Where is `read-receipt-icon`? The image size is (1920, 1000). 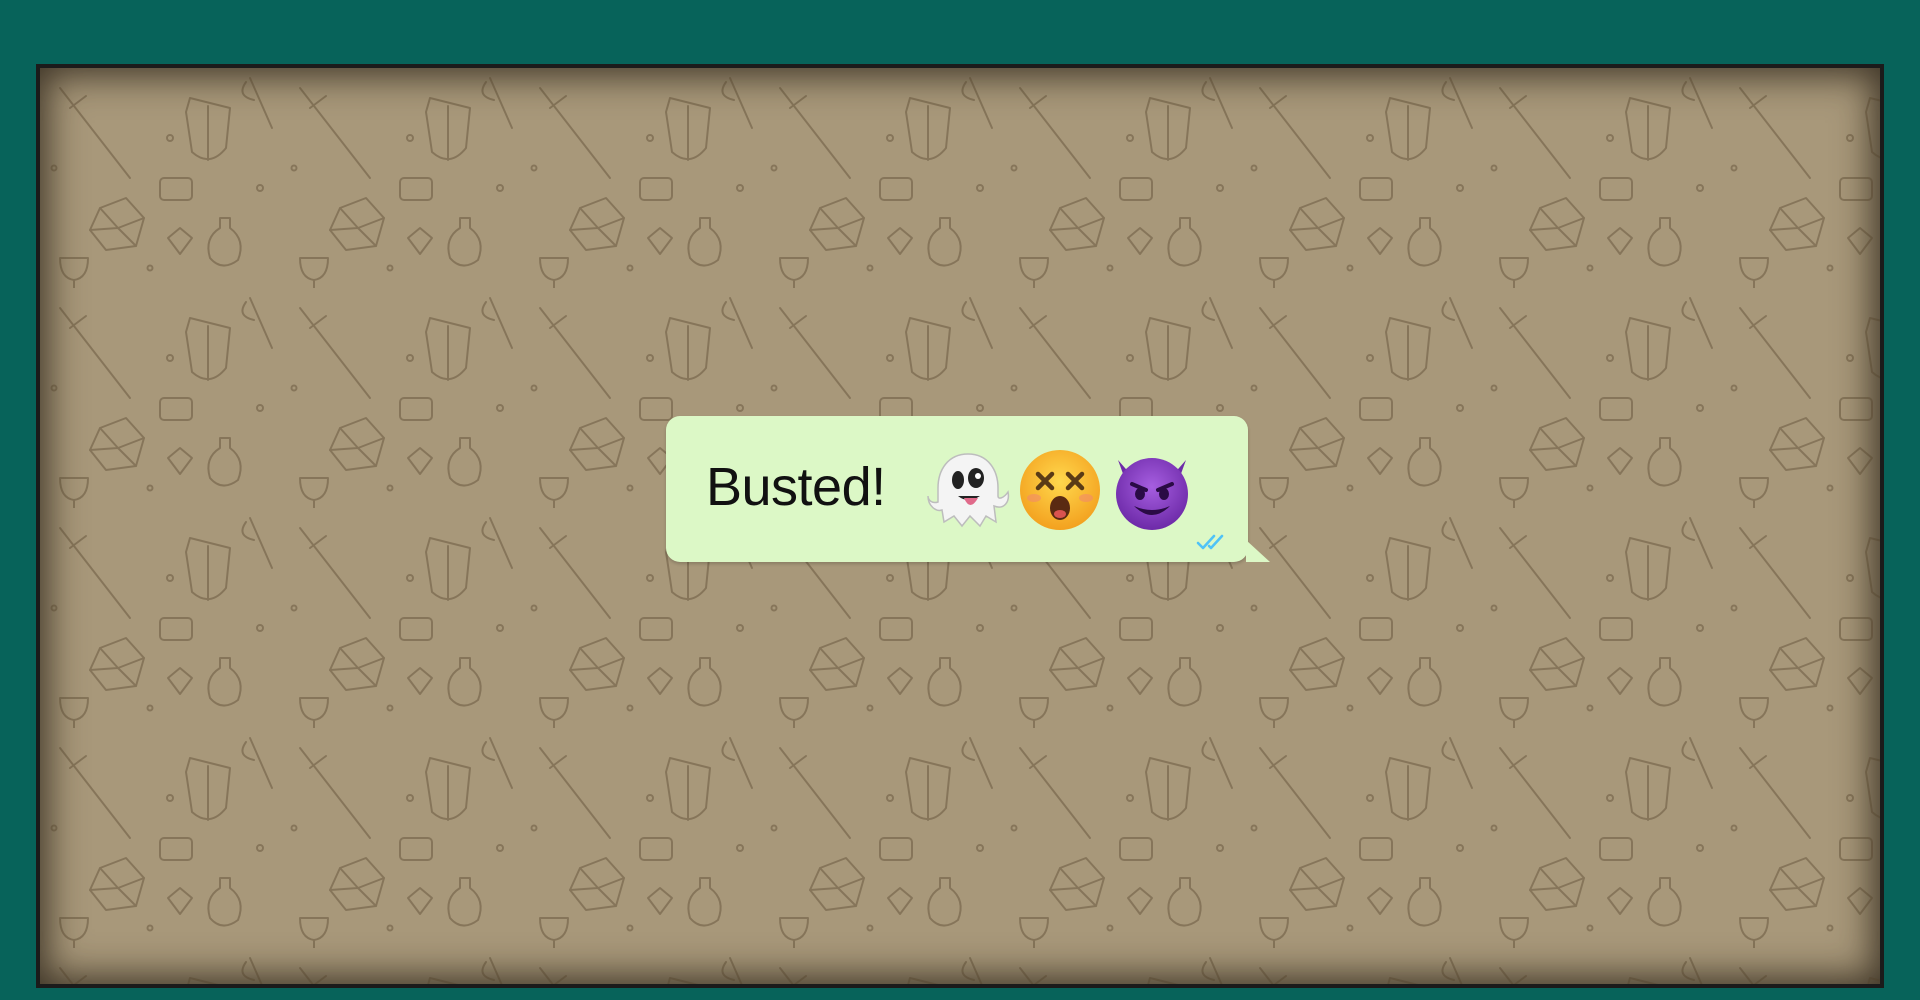 read-receipt-icon is located at coordinates (1210, 542).